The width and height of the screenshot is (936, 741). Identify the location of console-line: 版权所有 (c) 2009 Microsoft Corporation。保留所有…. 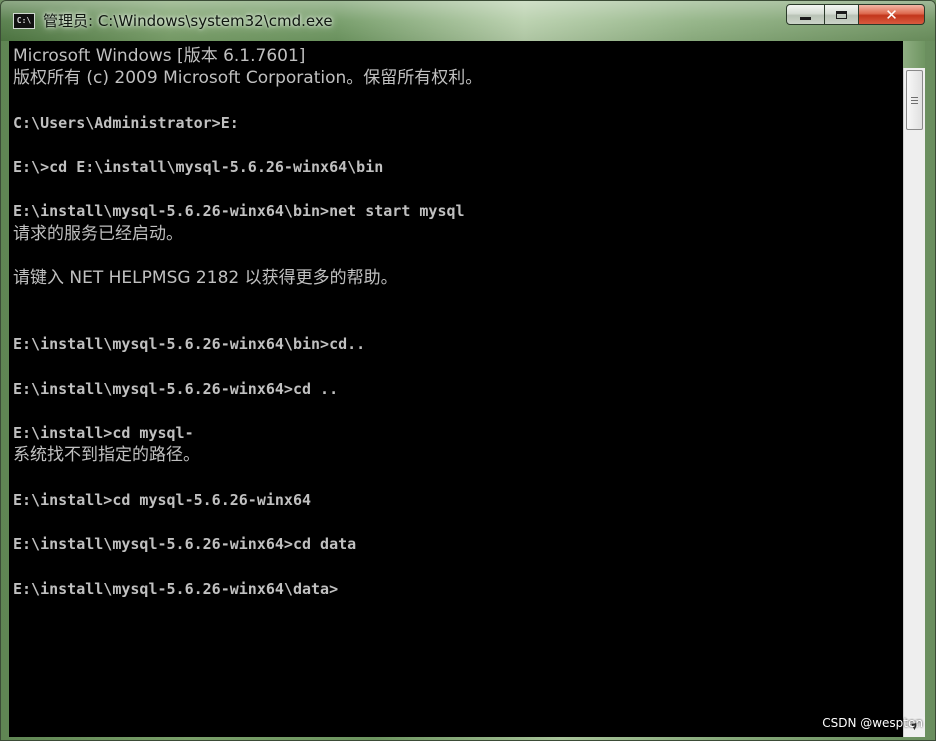
(248, 78).